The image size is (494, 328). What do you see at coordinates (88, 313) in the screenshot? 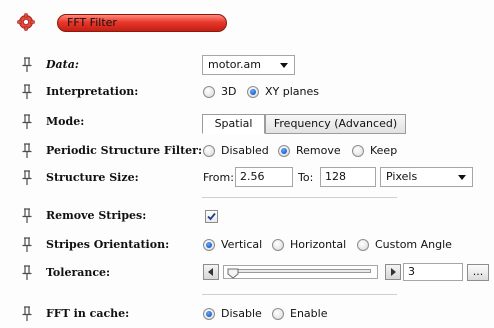
I see `fft-cache-label: FFT in cache:` at bounding box center [88, 313].